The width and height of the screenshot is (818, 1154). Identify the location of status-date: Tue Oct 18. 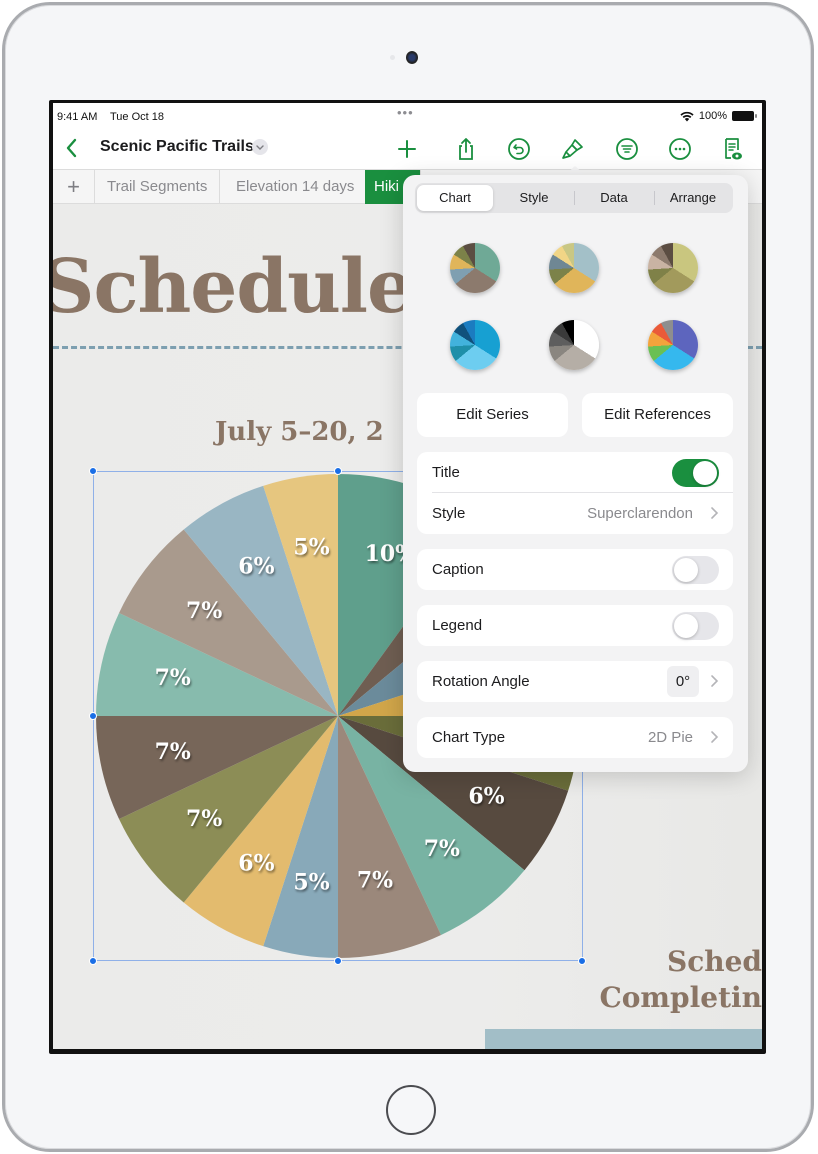
(137, 117).